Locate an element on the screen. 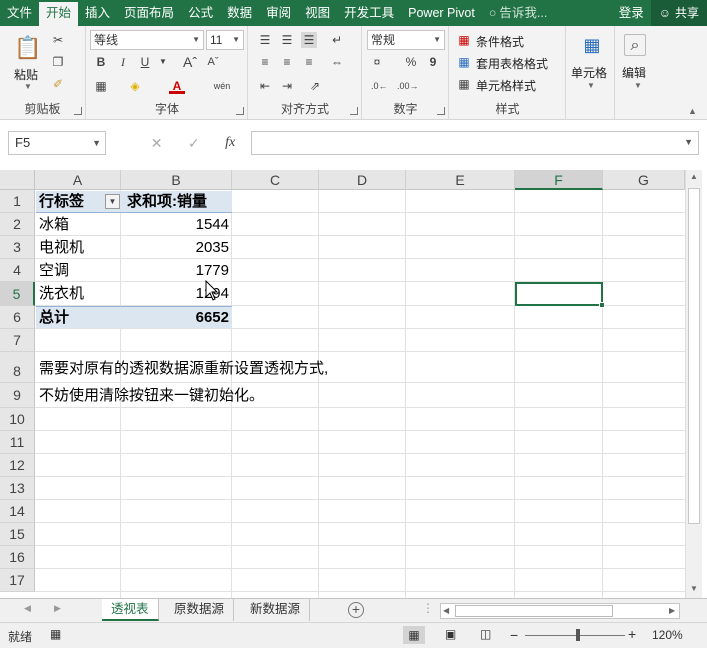 The width and height of the screenshot is (707, 648). align-center-icon: ≡ is located at coordinates (287, 62).